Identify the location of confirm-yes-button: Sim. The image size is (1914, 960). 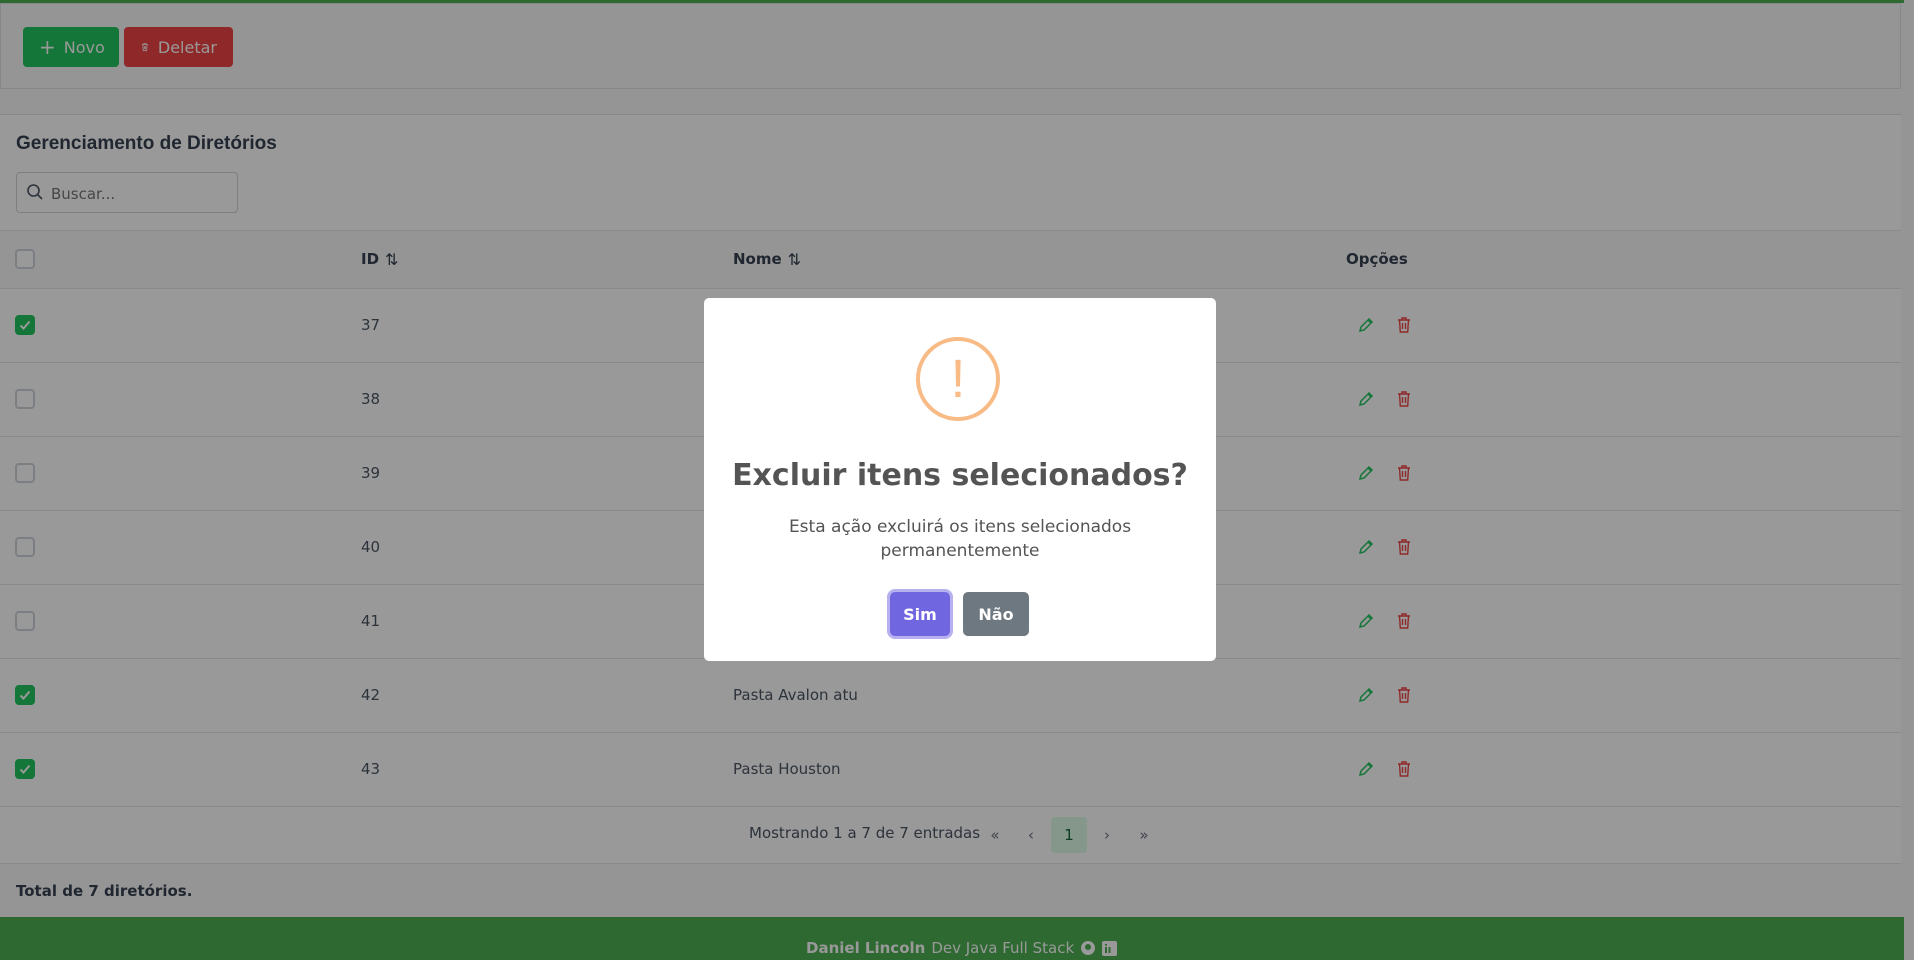
(920, 614).